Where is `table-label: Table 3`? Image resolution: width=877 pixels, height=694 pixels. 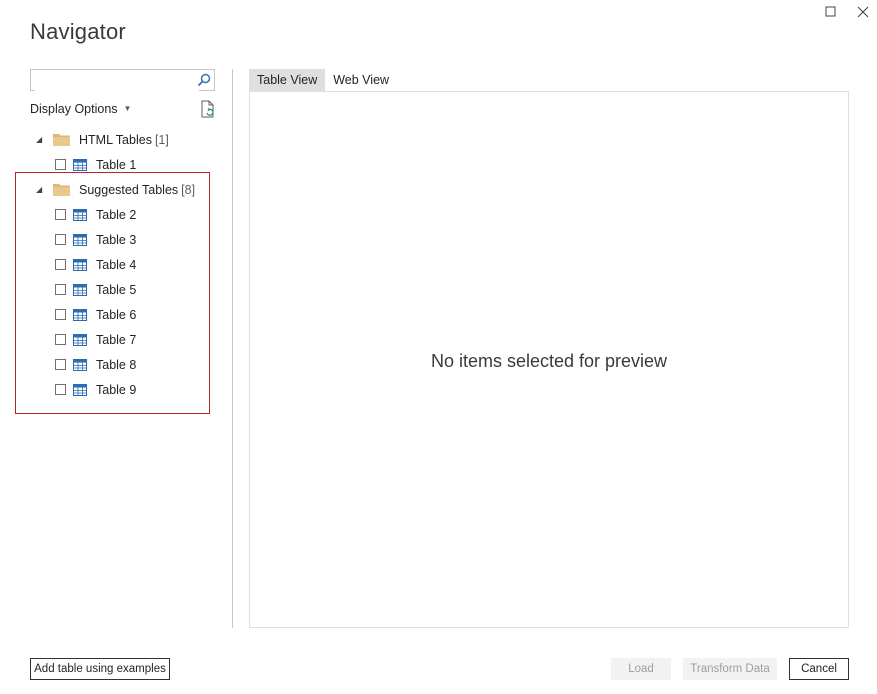
table-label: Table 3 is located at coordinates (116, 239).